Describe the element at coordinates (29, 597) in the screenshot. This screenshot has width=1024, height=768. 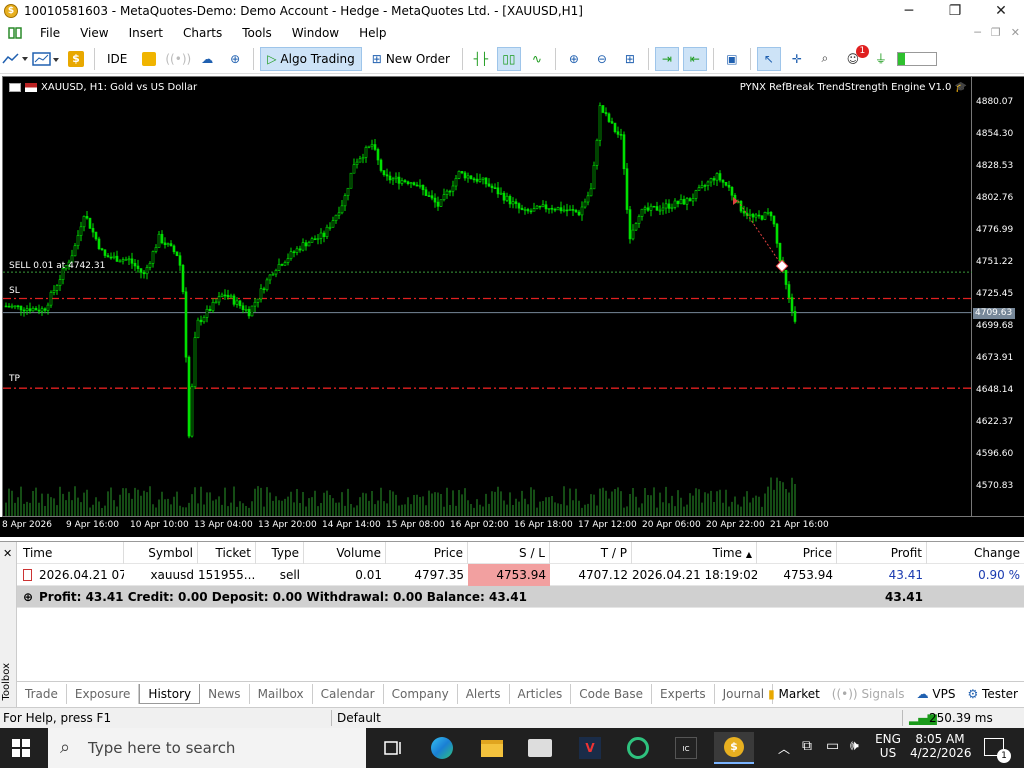
I see `expand-icon: ⊕` at that location.